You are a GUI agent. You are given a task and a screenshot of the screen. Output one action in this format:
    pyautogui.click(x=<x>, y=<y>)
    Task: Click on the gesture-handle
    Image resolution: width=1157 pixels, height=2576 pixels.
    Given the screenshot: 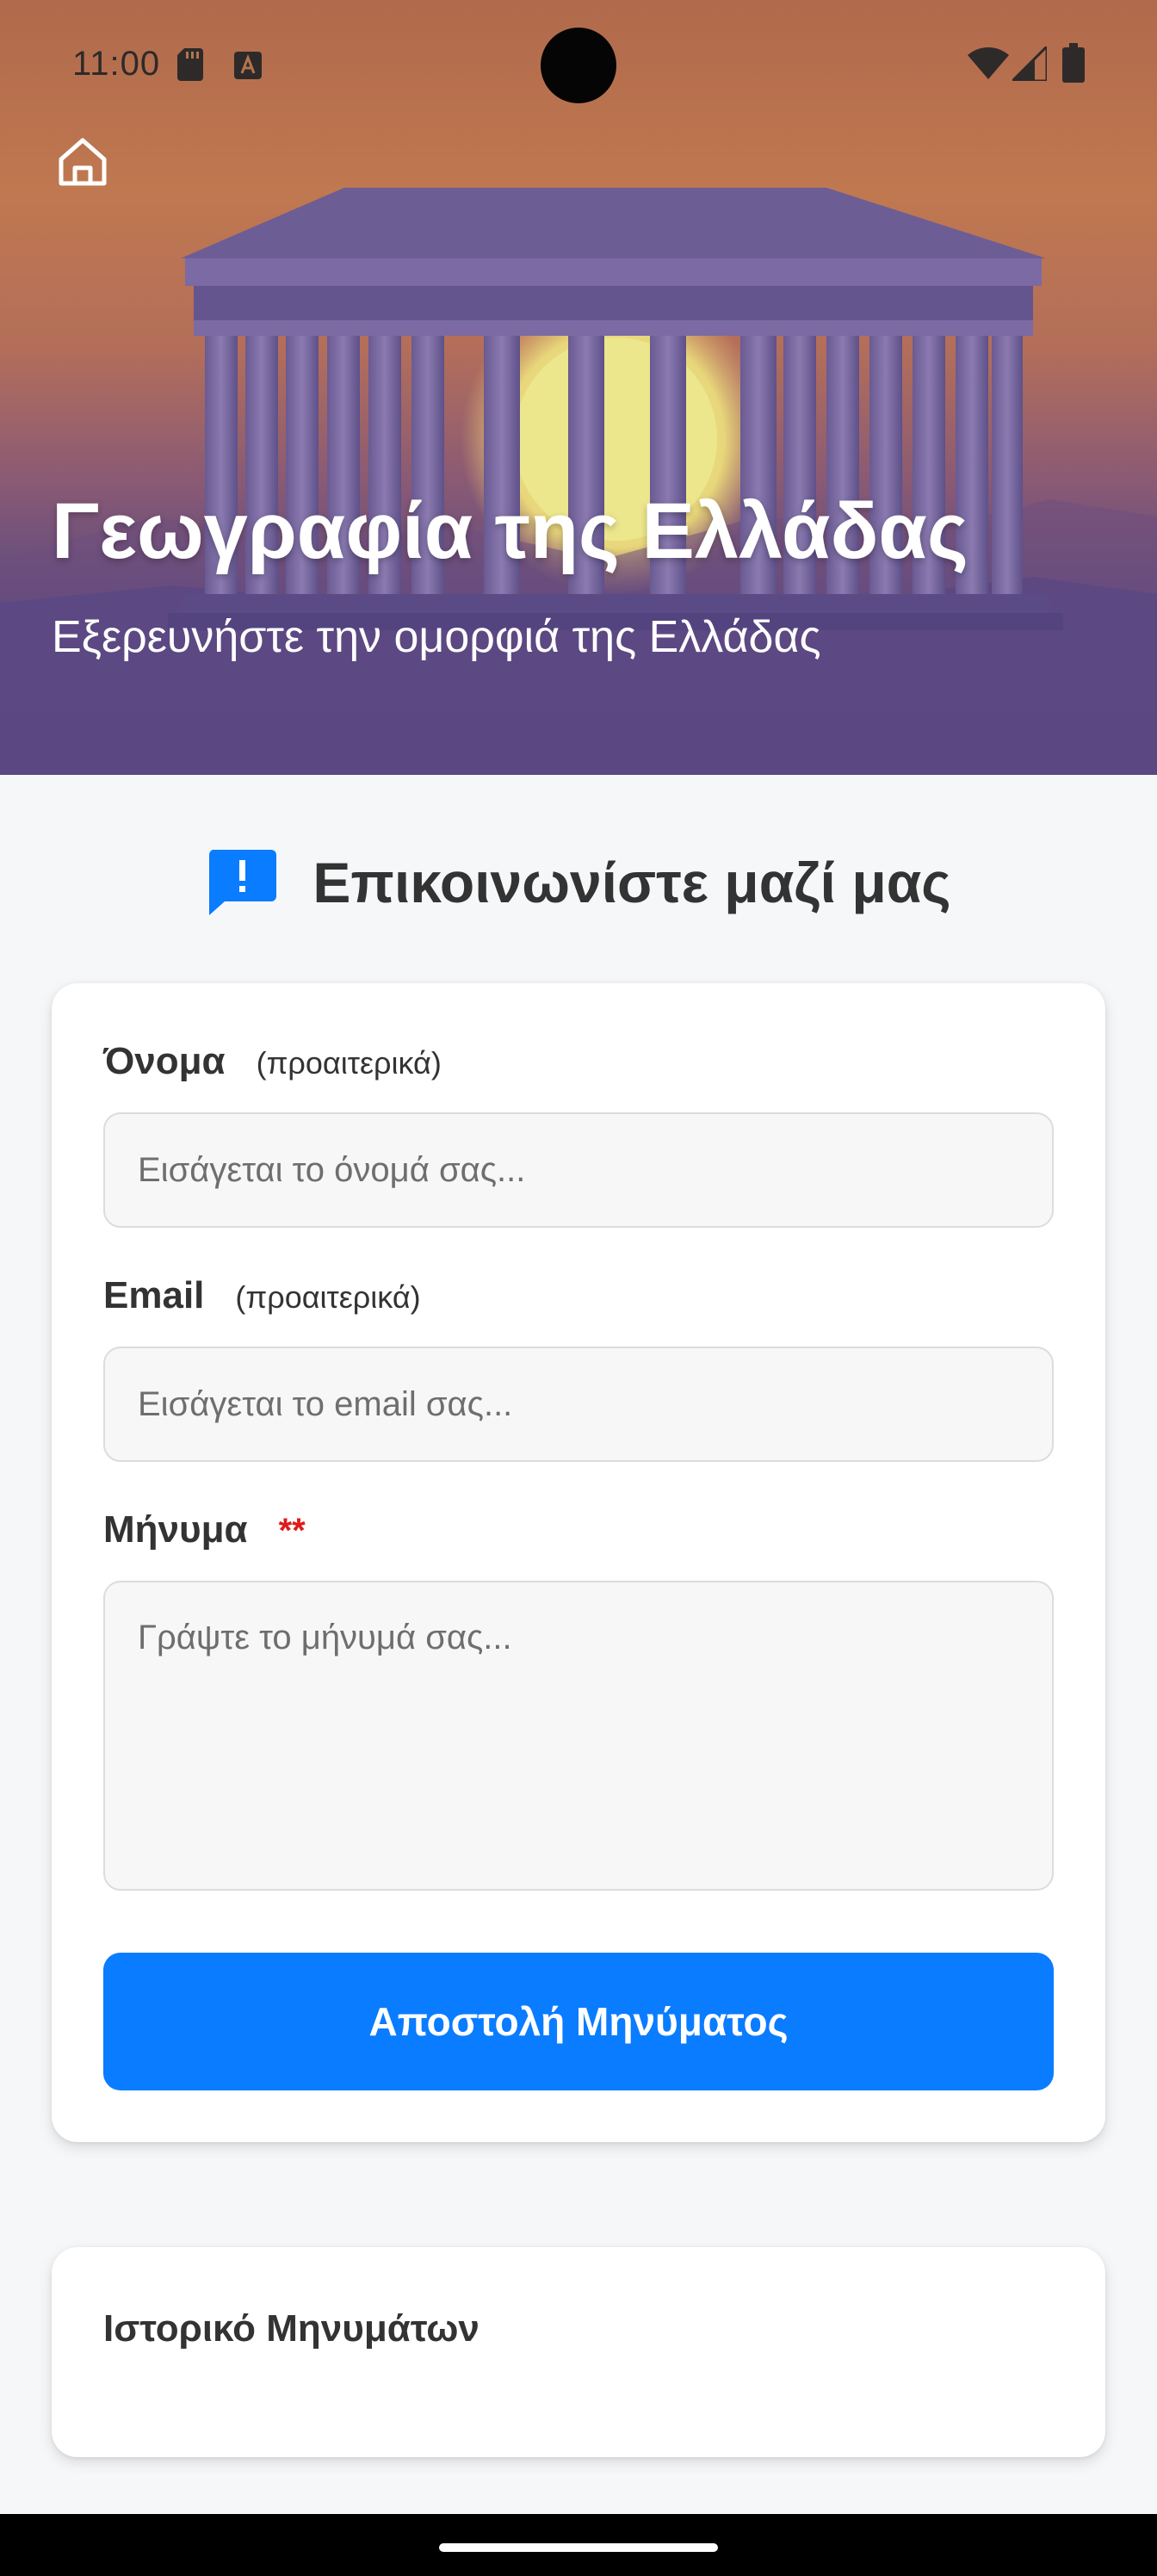 What is the action you would take?
    pyautogui.click(x=579, y=2547)
    